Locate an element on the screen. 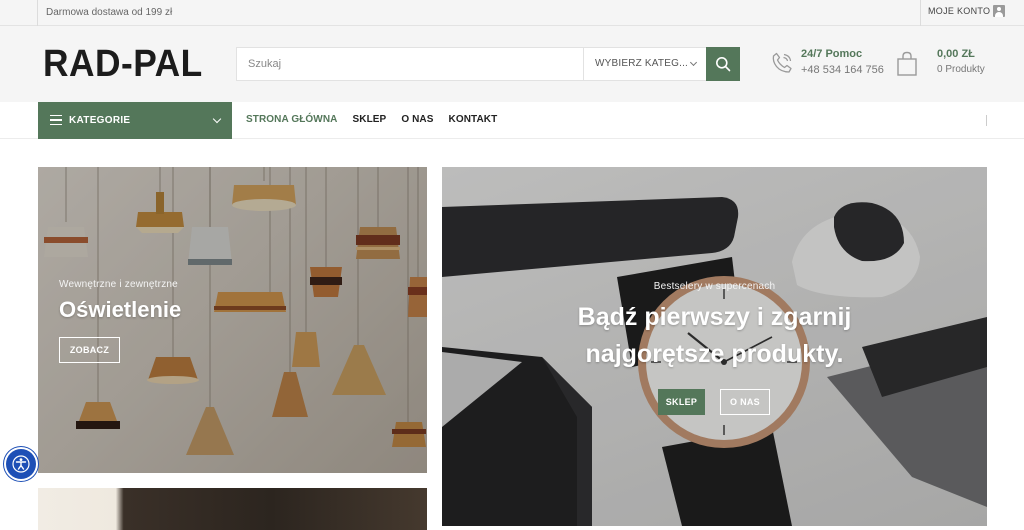 This screenshot has height=530, width=1024. cart-total: 0,00 ZŁ is located at coordinates (956, 54).